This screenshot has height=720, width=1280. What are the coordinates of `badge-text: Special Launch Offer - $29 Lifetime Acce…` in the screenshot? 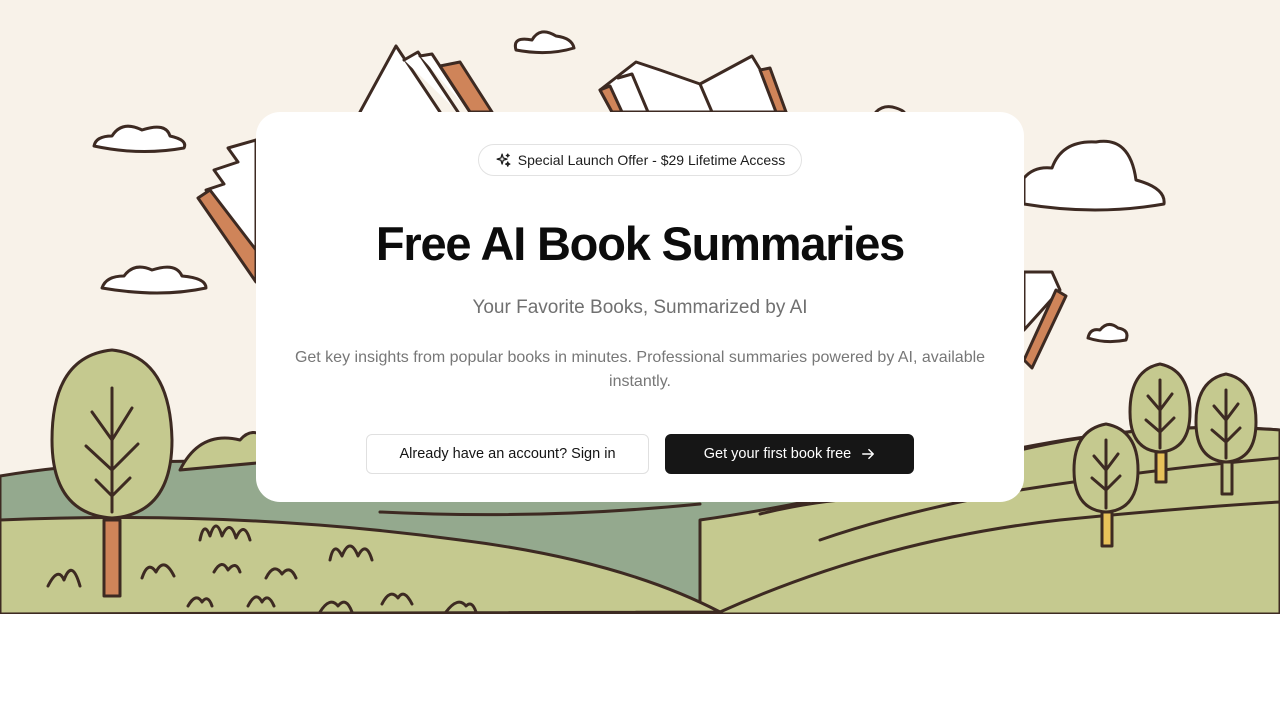 It's located at (651, 160).